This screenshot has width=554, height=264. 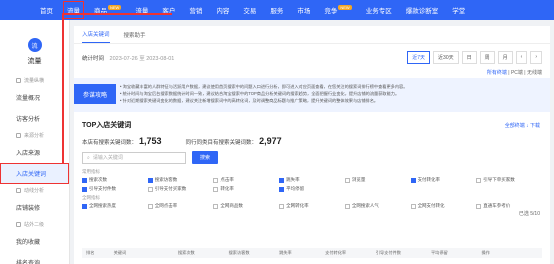 I want to click on sidebar-nav-item: 入店关键词, so click(x=34, y=173).